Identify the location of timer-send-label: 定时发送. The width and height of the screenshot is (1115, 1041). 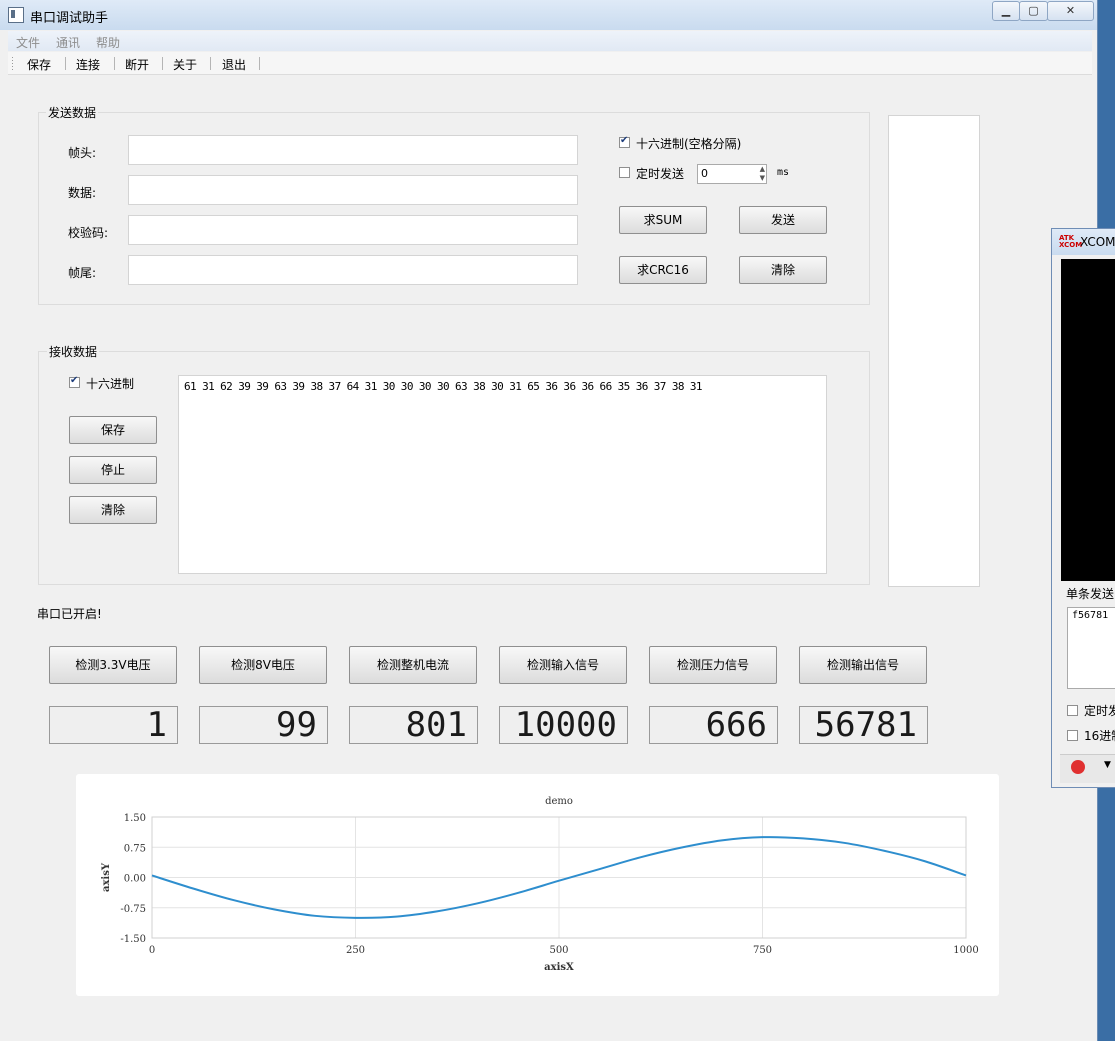
(660, 174).